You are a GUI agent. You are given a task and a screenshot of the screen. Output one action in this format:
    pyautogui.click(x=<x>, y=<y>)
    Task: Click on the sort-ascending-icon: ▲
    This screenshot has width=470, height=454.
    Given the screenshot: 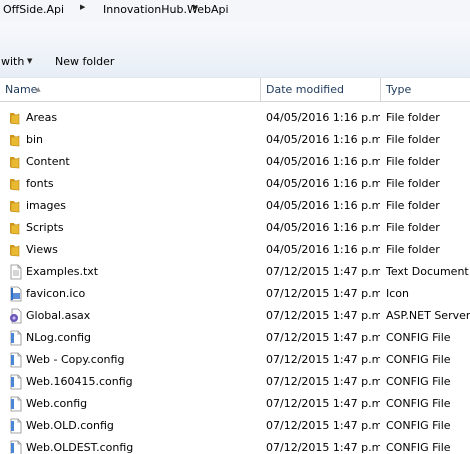 What is the action you would take?
    pyautogui.click(x=38, y=89)
    